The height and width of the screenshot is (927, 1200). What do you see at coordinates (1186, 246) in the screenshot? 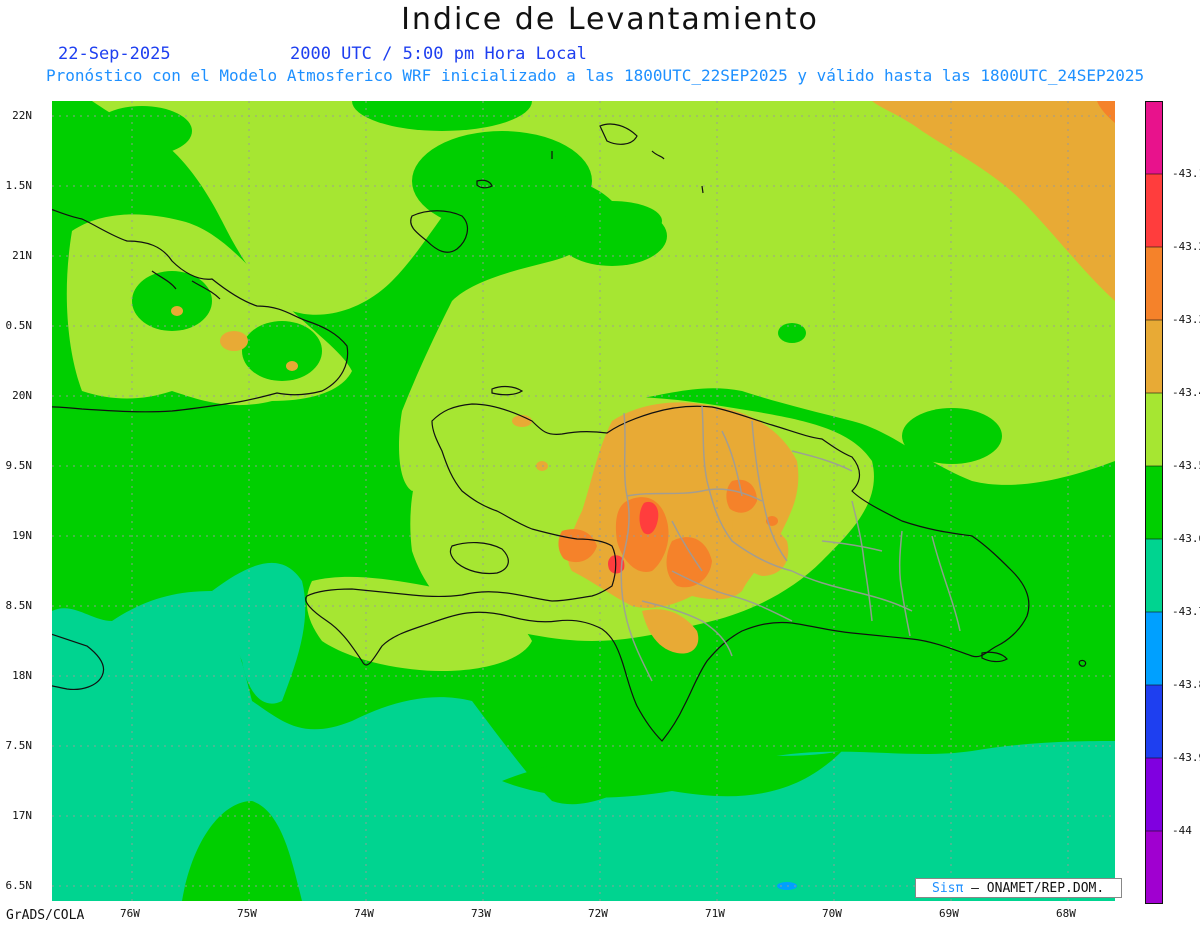
I see `colorbar-label: -43.2` at bounding box center [1186, 246].